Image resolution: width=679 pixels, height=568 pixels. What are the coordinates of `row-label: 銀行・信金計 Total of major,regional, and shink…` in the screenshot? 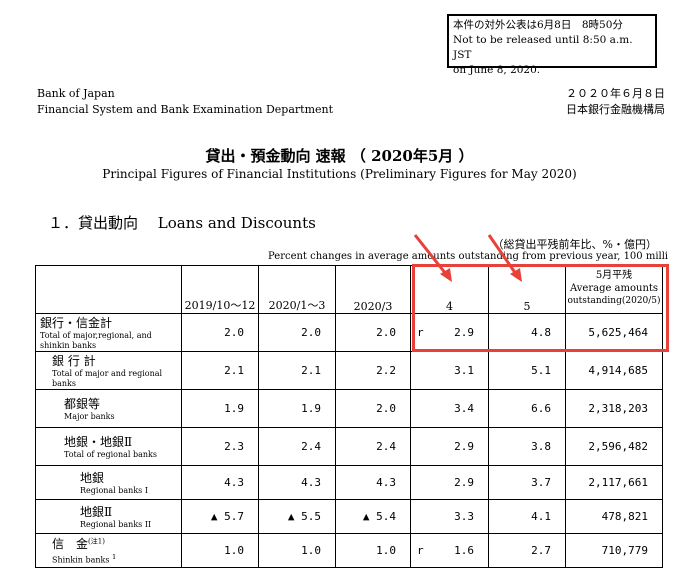 It's located at (108, 332).